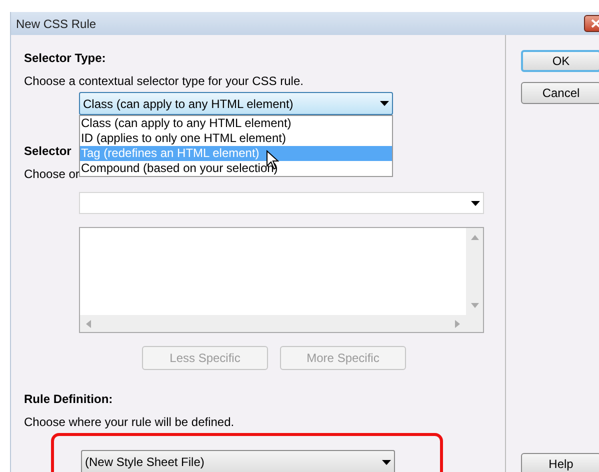 The width and height of the screenshot is (599, 472). What do you see at coordinates (281, 203) in the screenshot?
I see `selector-name-combo` at bounding box center [281, 203].